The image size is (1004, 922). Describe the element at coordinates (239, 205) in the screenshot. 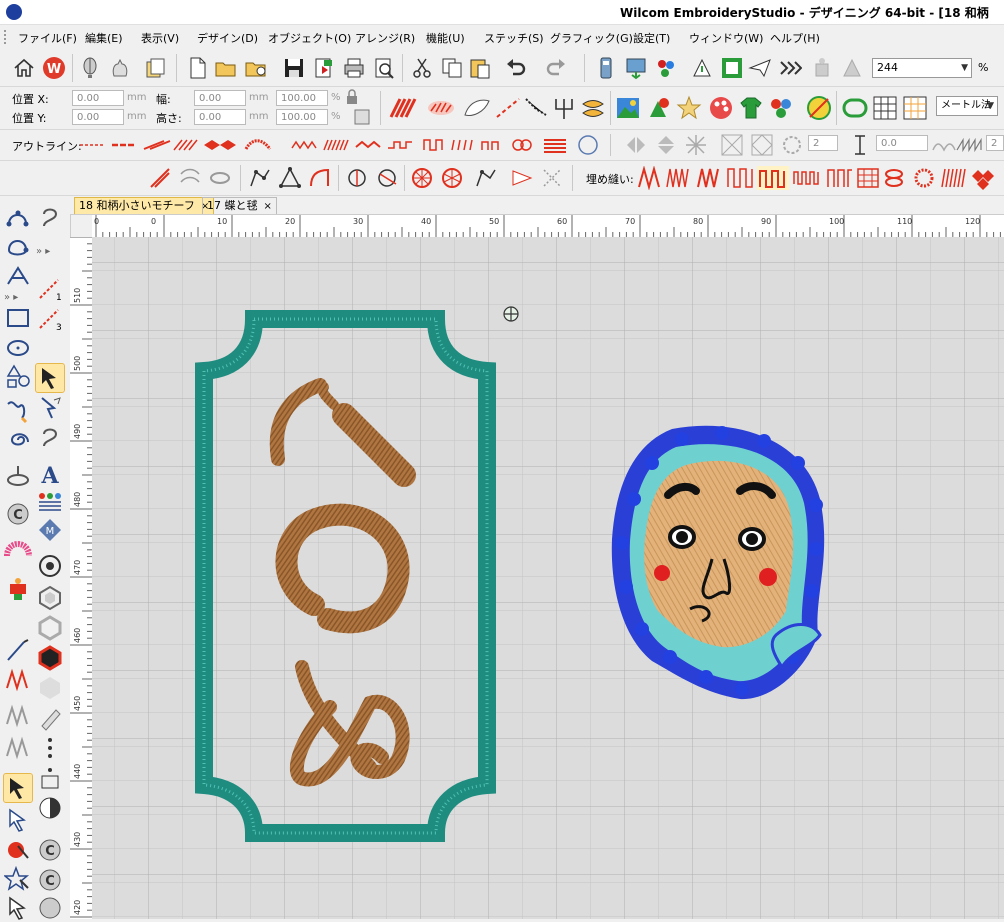

I see `tab-17: 17 蝶と毬 ×` at that location.